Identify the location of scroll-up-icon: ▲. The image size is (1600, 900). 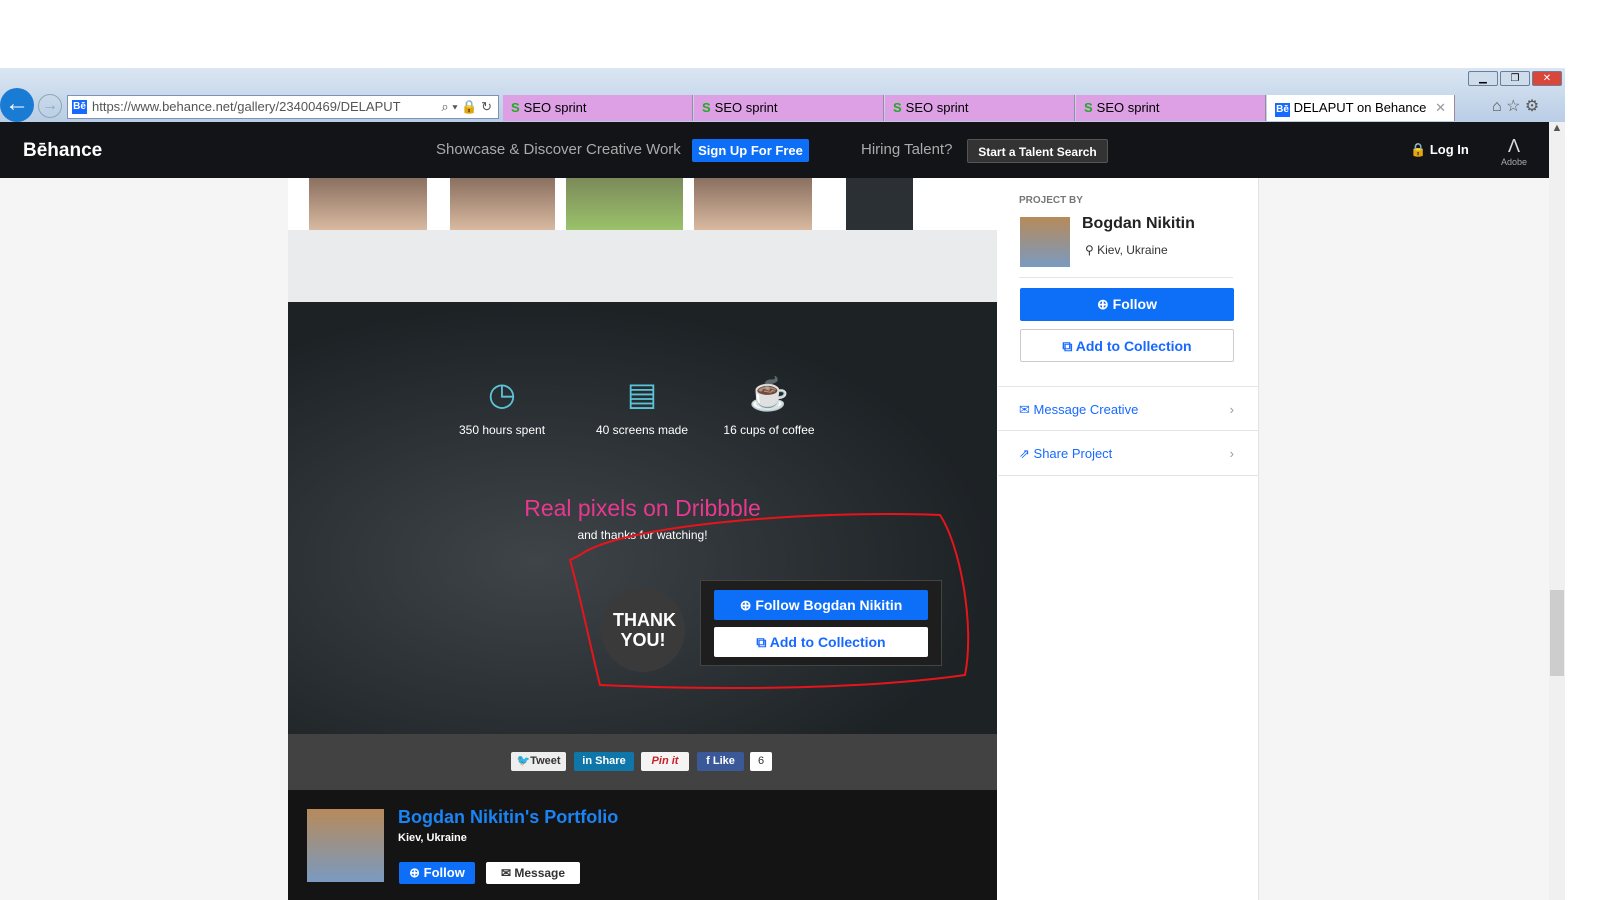
(1557, 128).